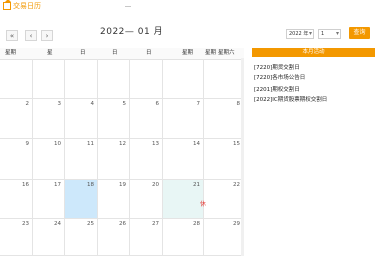 The width and height of the screenshot is (375, 256). I want to click on day-number: 17, so click(57, 185).